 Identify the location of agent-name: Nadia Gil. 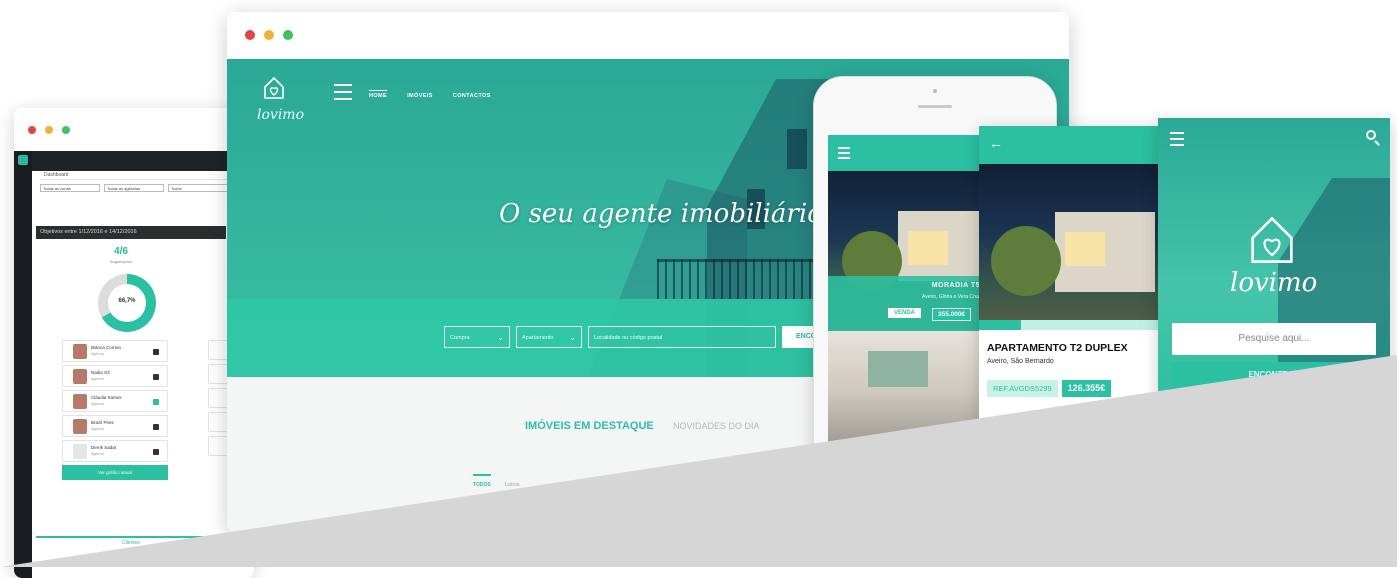
(100, 372).